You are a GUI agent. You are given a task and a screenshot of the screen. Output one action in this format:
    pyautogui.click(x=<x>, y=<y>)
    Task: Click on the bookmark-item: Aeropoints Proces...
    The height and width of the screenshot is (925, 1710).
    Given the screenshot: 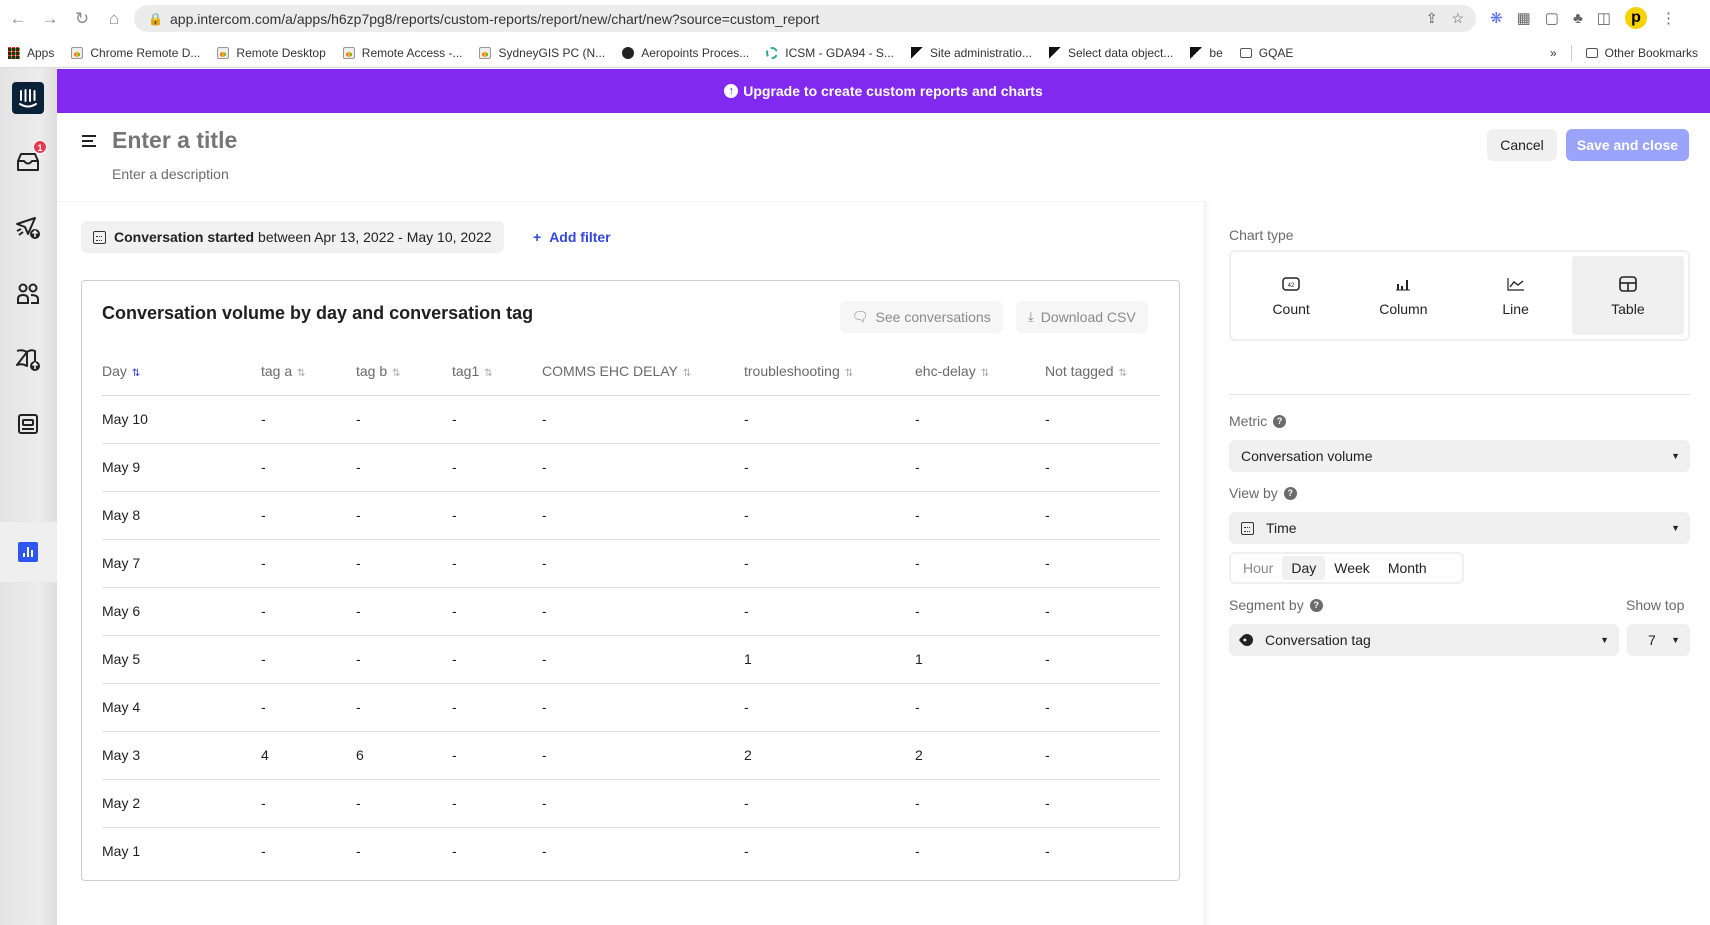 What is the action you would take?
    pyautogui.click(x=685, y=53)
    